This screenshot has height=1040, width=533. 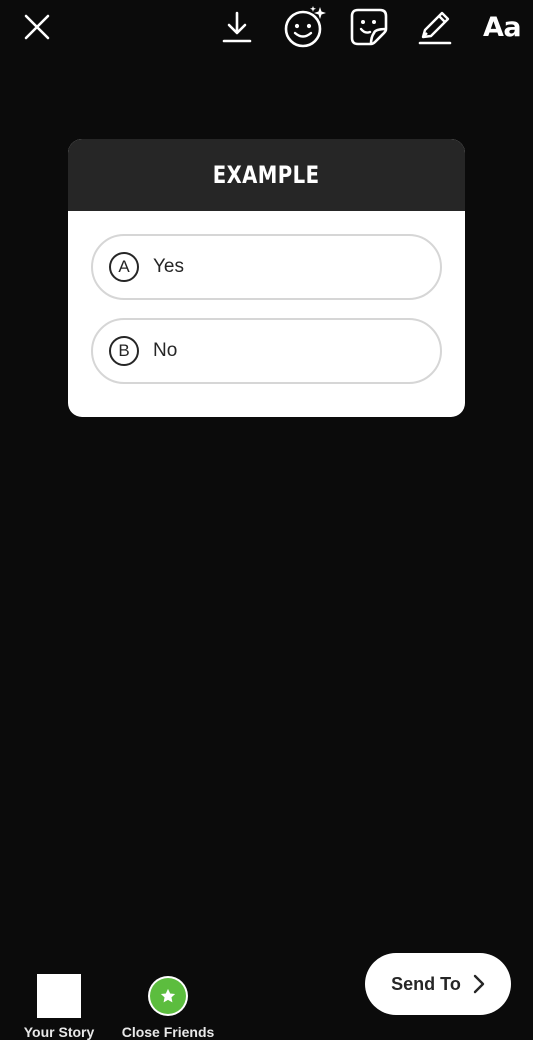 I want to click on quiz-option-b: B No, so click(x=266, y=351).